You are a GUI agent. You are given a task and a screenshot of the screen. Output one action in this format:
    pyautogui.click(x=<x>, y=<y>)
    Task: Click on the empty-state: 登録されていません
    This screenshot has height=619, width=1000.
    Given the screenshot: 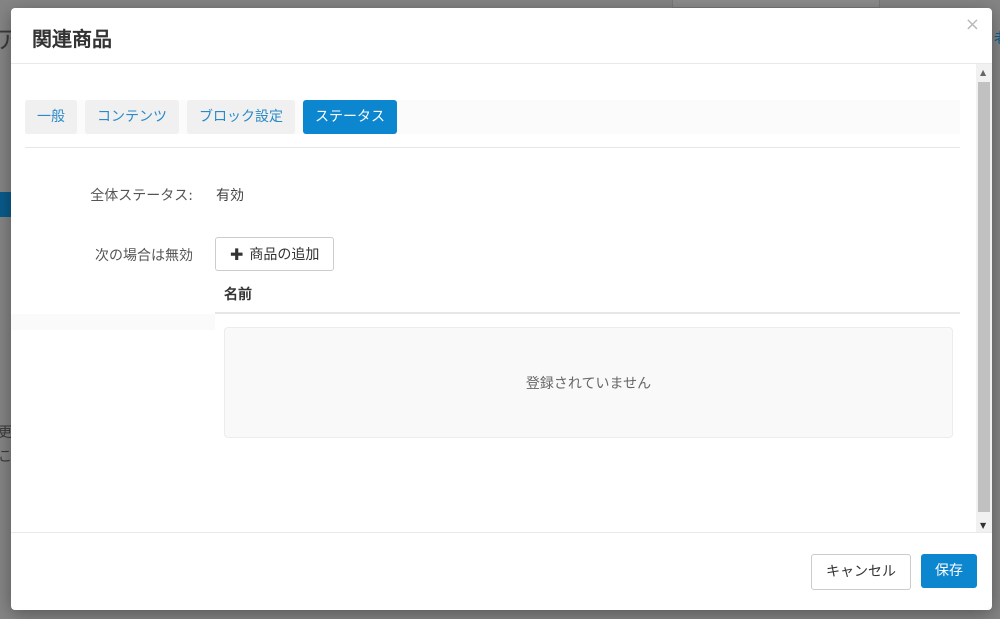 What is the action you would take?
    pyautogui.click(x=588, y=382)
    